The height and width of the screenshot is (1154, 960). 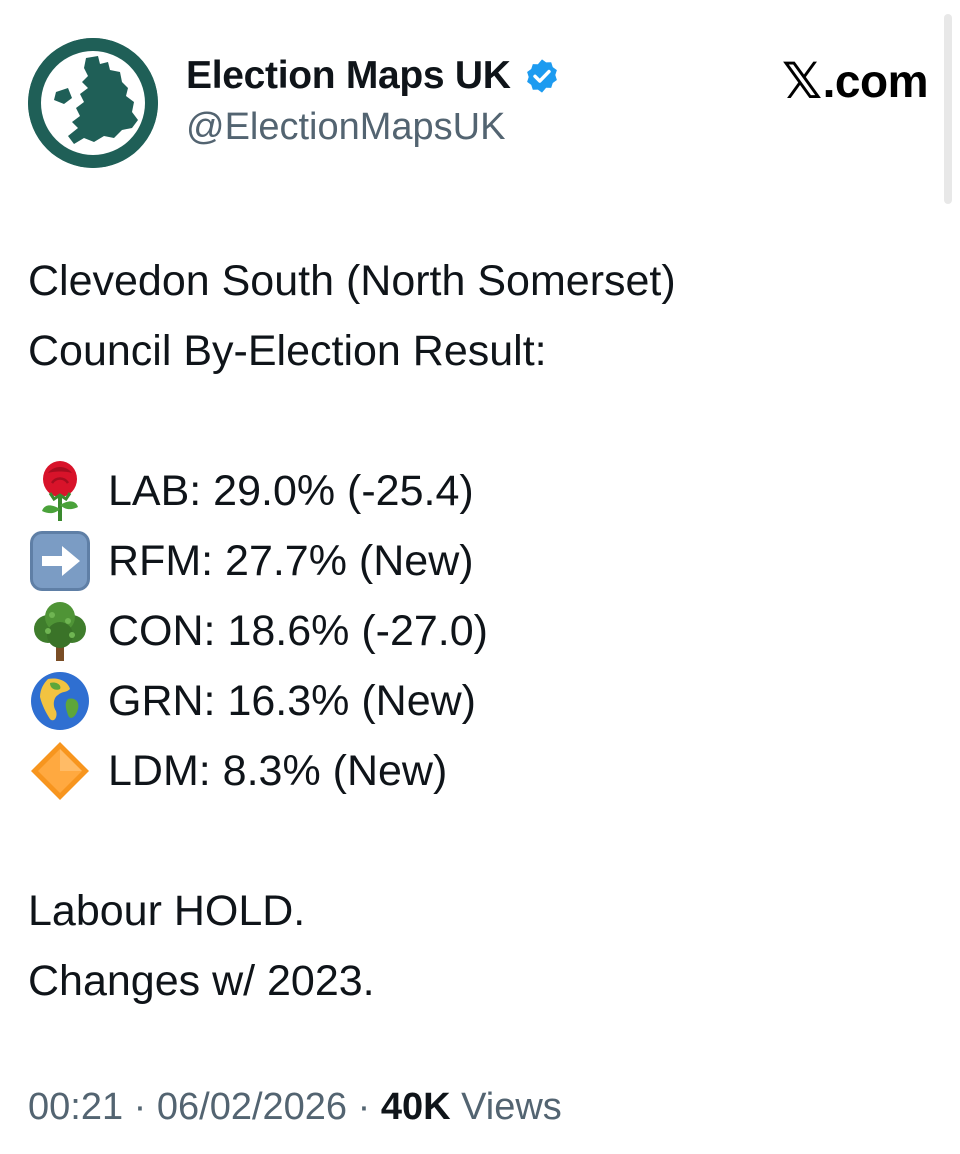 I want to click on rose-icon, so click(x=60, y=491).